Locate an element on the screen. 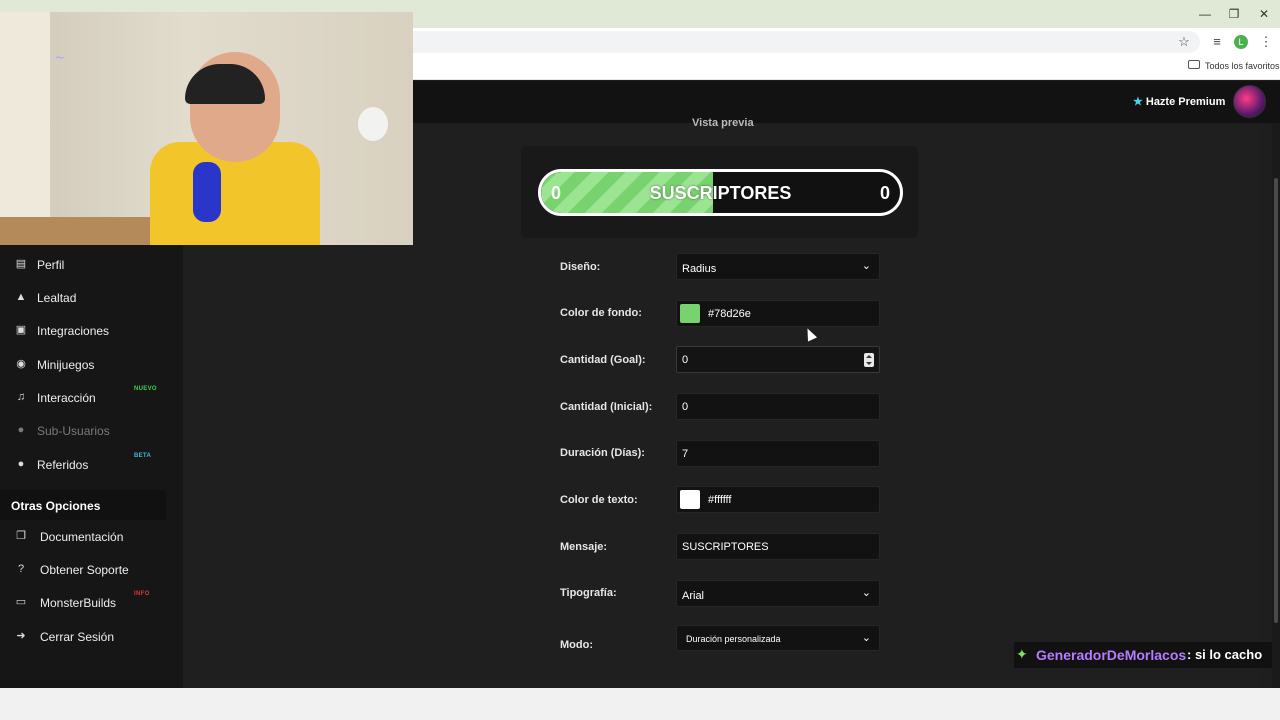 The height and width of the screenshot is (720, 1280). goal-bar: 0 SUSCRIPTORES 0 is located at coordinates (720, 192).